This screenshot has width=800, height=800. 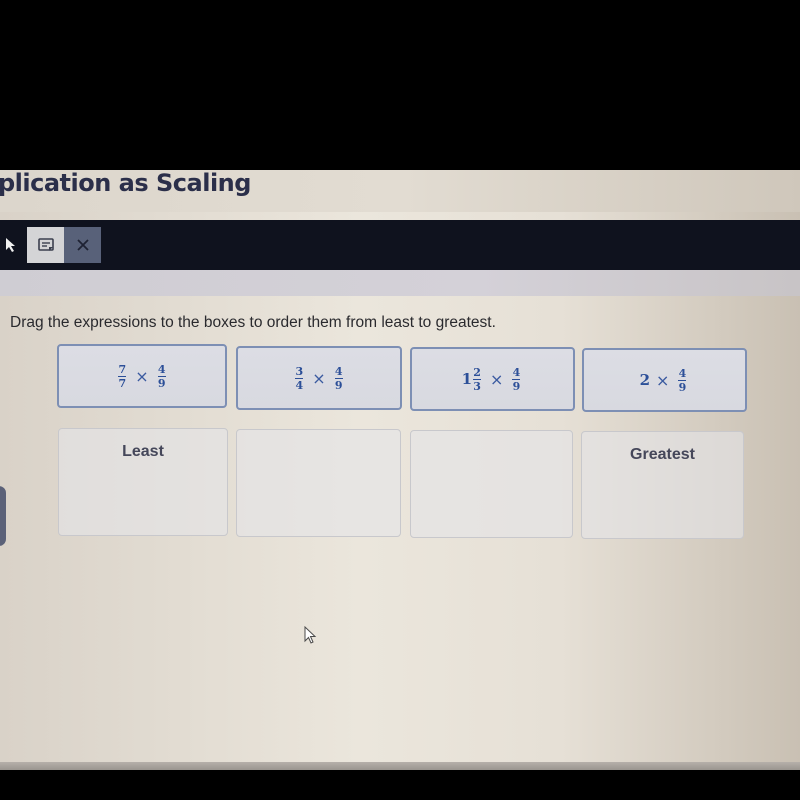 I want to click on expression-card: 2 × 4 9, so click(x=664, y=380).